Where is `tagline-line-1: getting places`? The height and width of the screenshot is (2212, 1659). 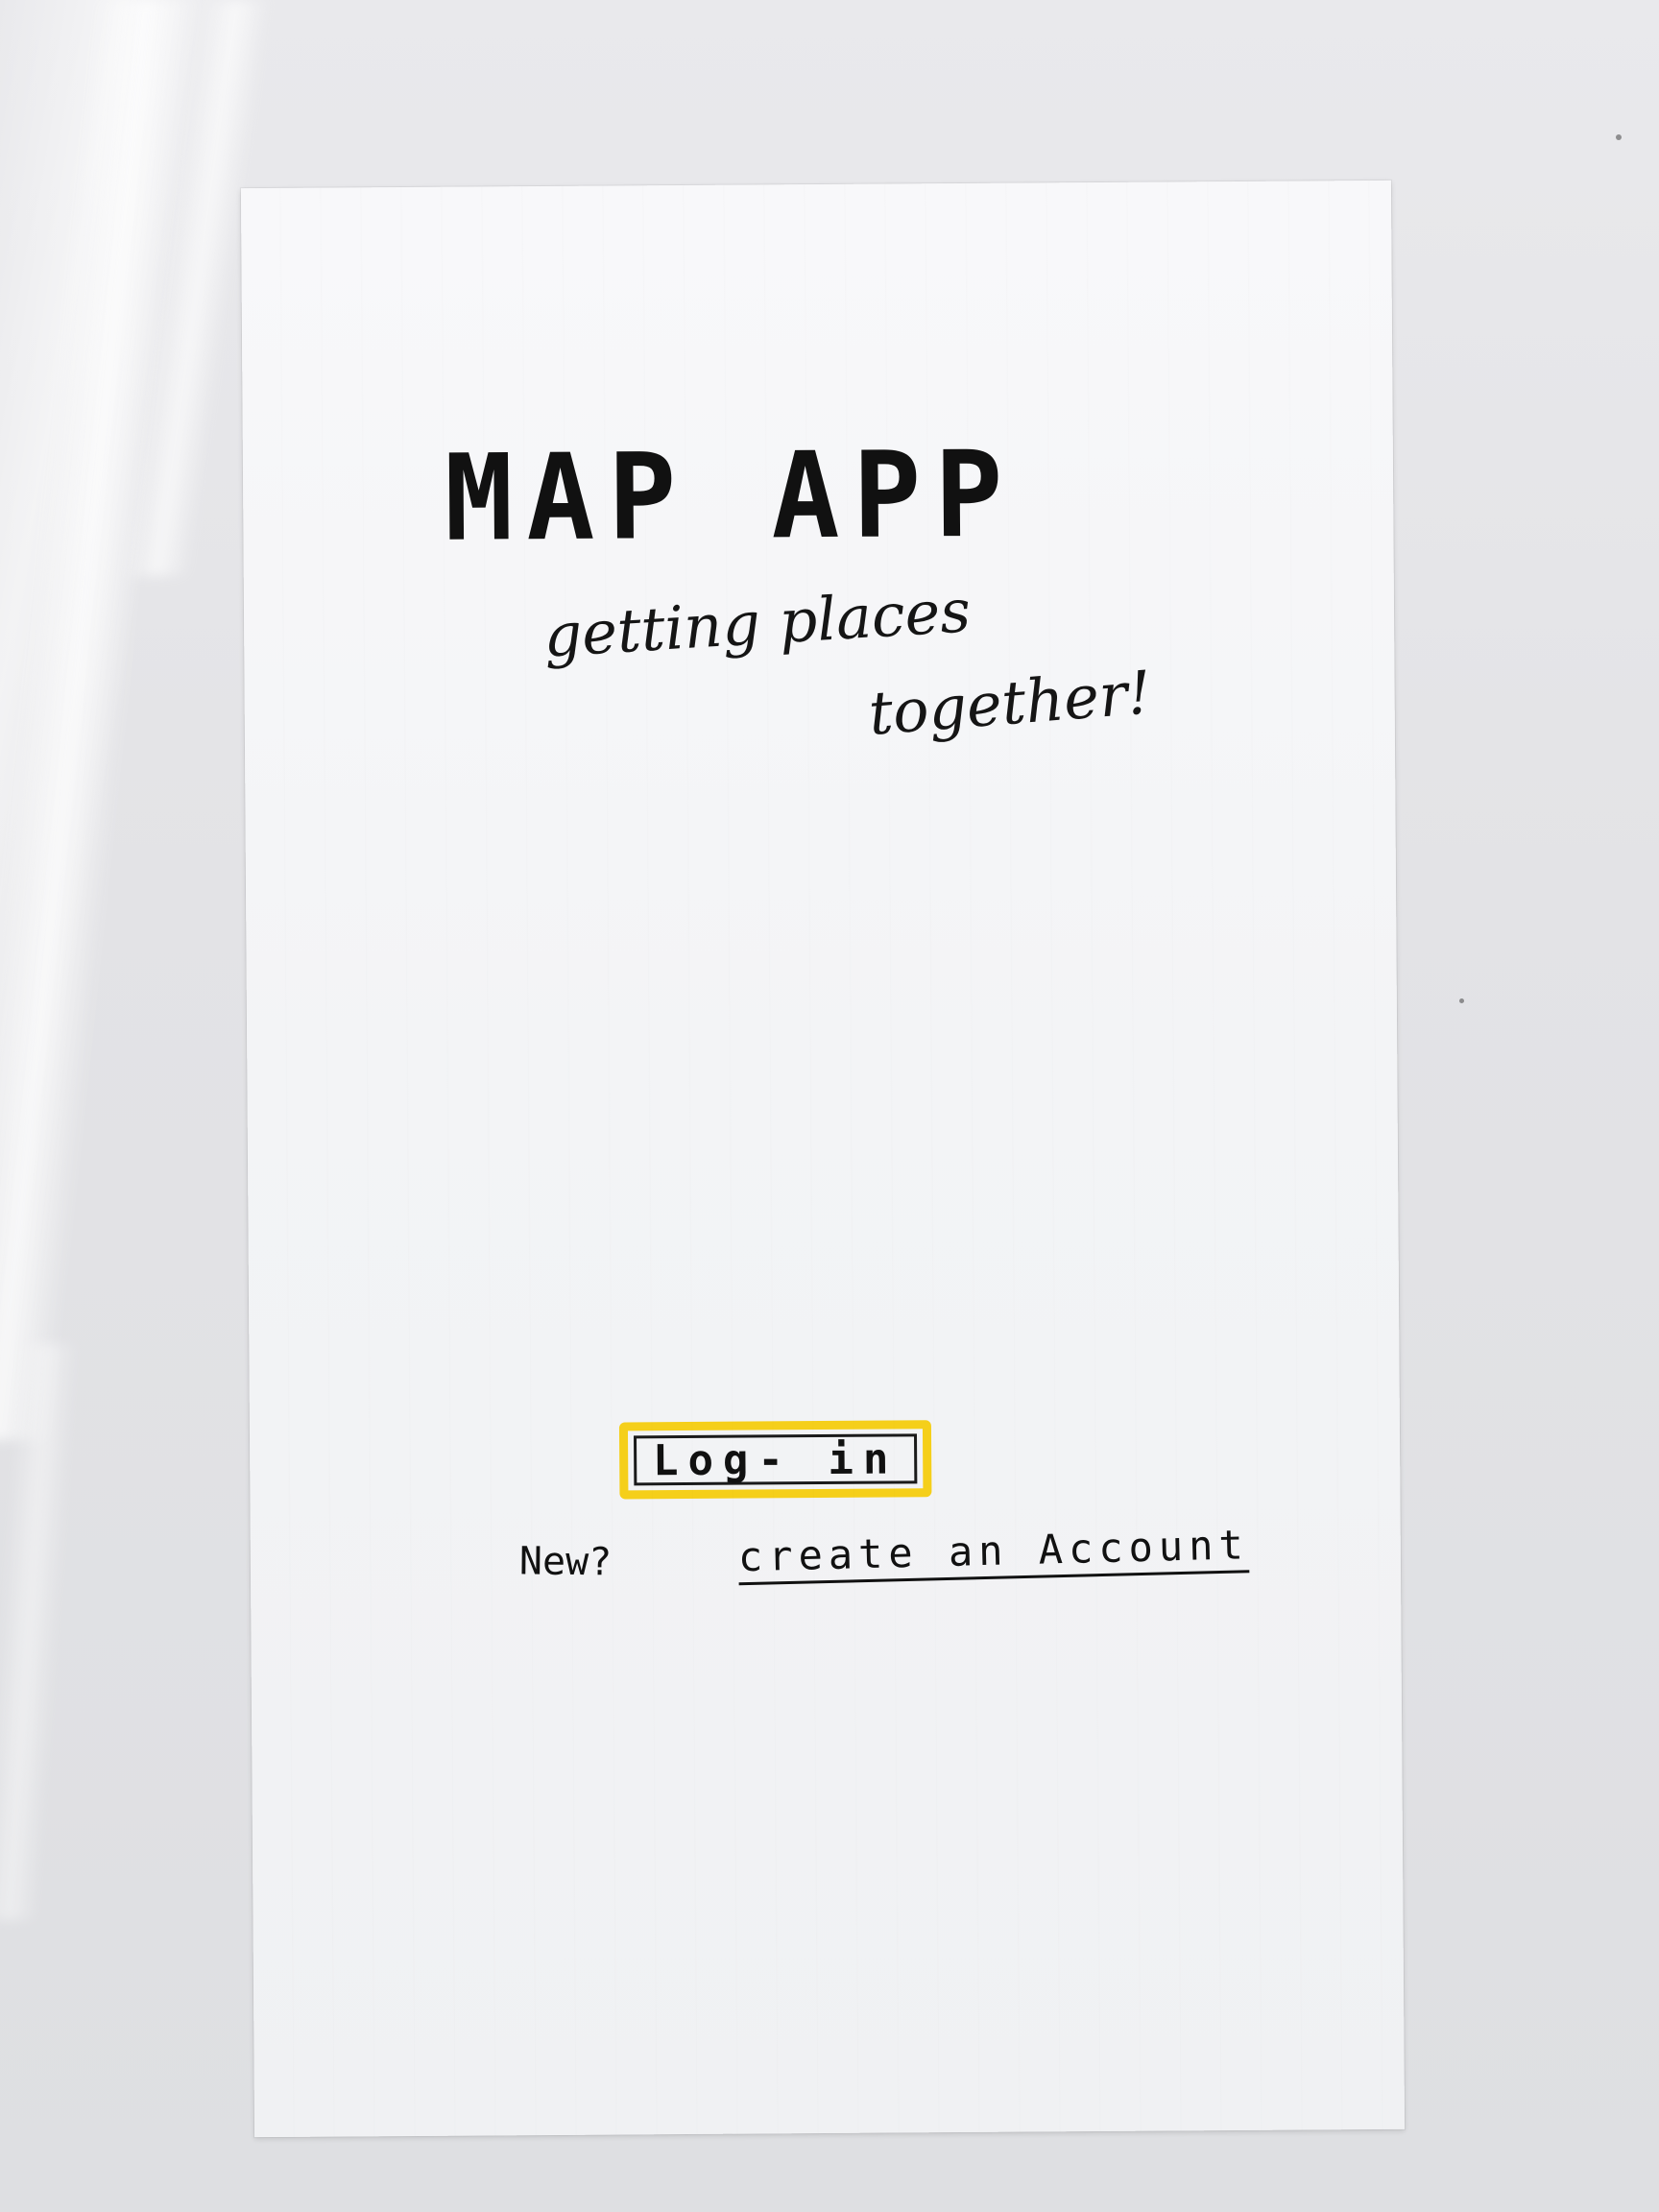
tagline-line-1: getting places is located at coordinates (757, 623).